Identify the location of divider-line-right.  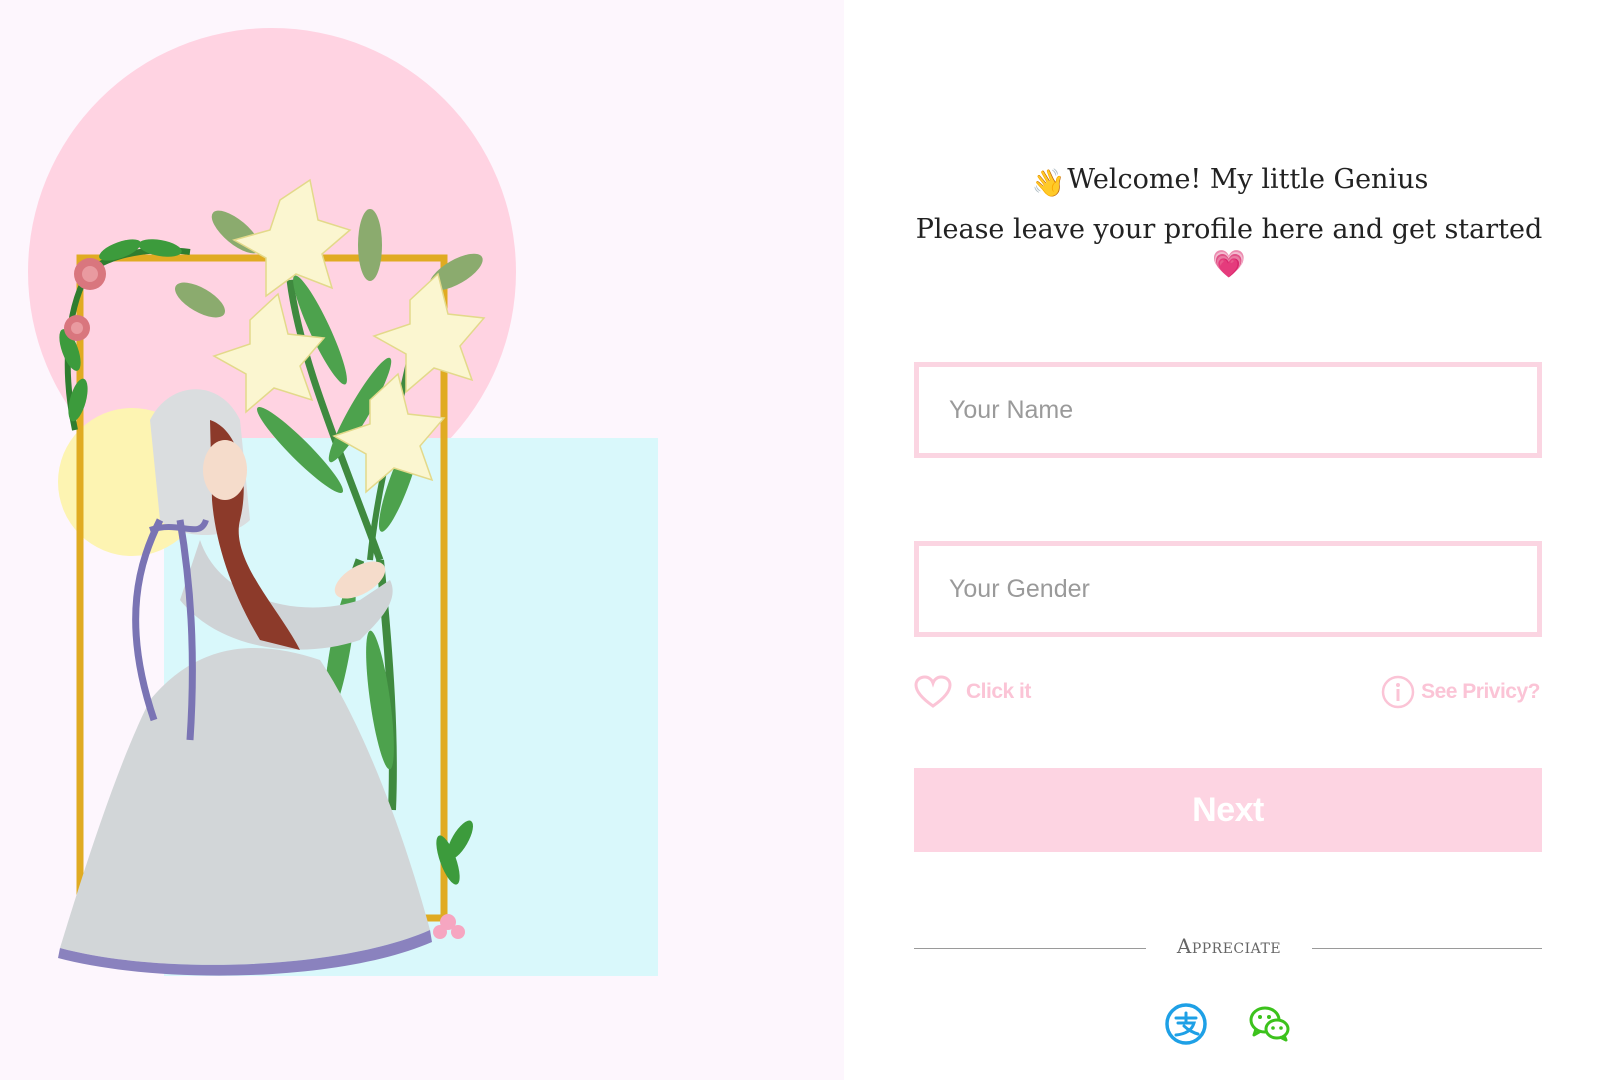
(1427, 948).